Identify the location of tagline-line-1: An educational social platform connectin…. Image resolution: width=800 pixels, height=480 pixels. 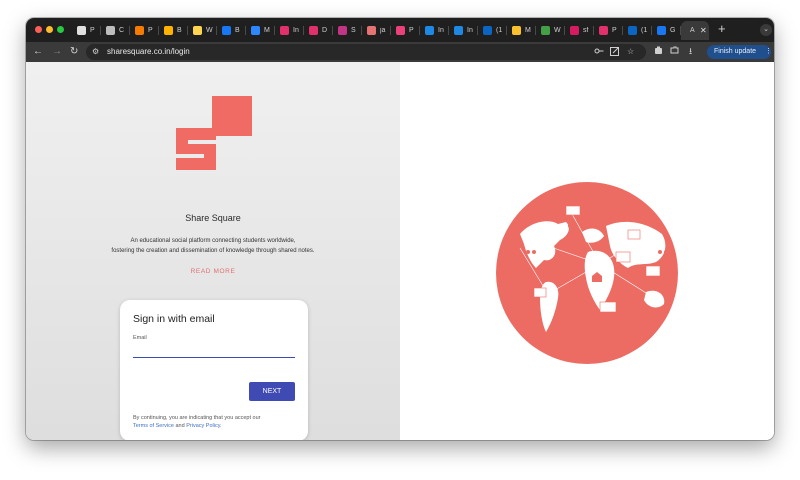
(213, 241).